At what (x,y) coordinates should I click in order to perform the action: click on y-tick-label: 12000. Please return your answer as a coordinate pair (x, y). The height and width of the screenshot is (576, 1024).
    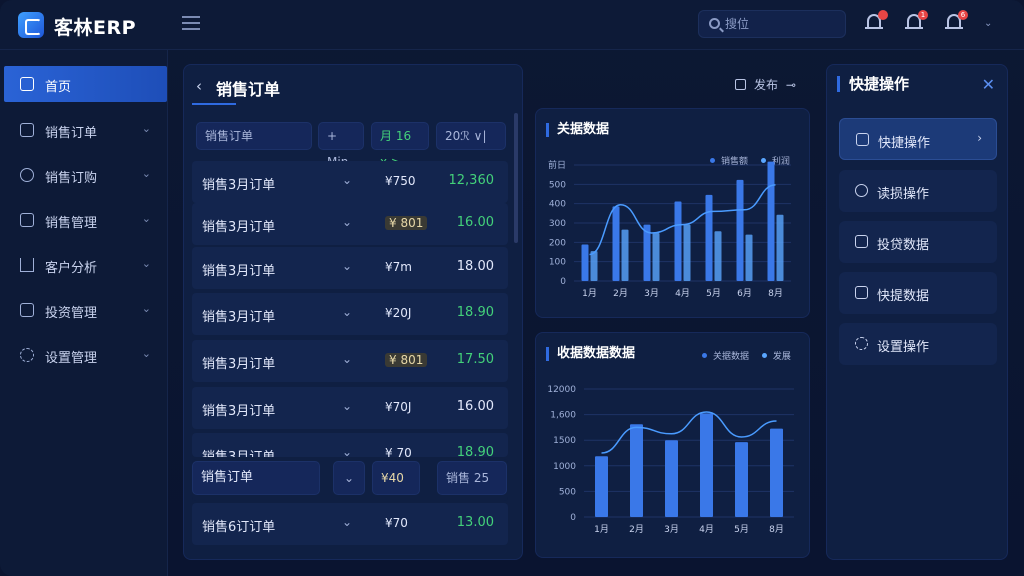
    Looking at the image, I should click on (561, 390).